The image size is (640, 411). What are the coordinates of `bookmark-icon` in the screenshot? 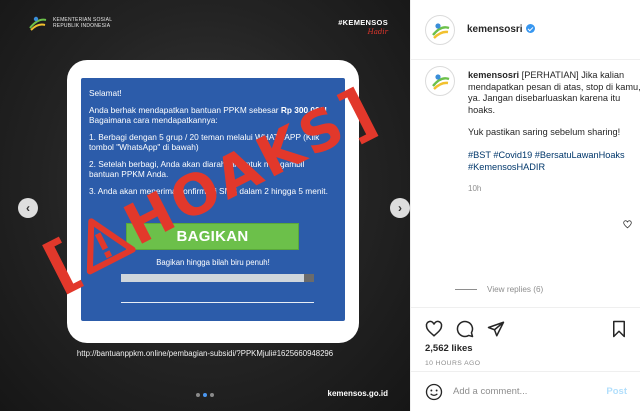 It's located at (619, 329).